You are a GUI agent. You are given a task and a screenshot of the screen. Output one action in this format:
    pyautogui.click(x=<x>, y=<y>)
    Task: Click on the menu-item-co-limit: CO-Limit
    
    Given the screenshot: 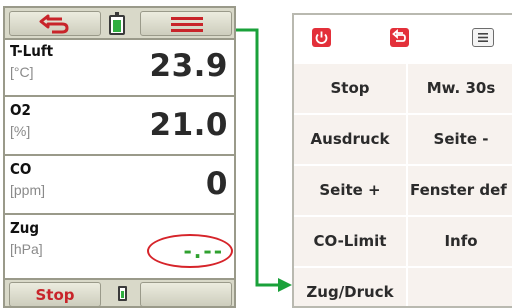 What is the action you would take?
    pyautogui.click(x=350, y=241)
    